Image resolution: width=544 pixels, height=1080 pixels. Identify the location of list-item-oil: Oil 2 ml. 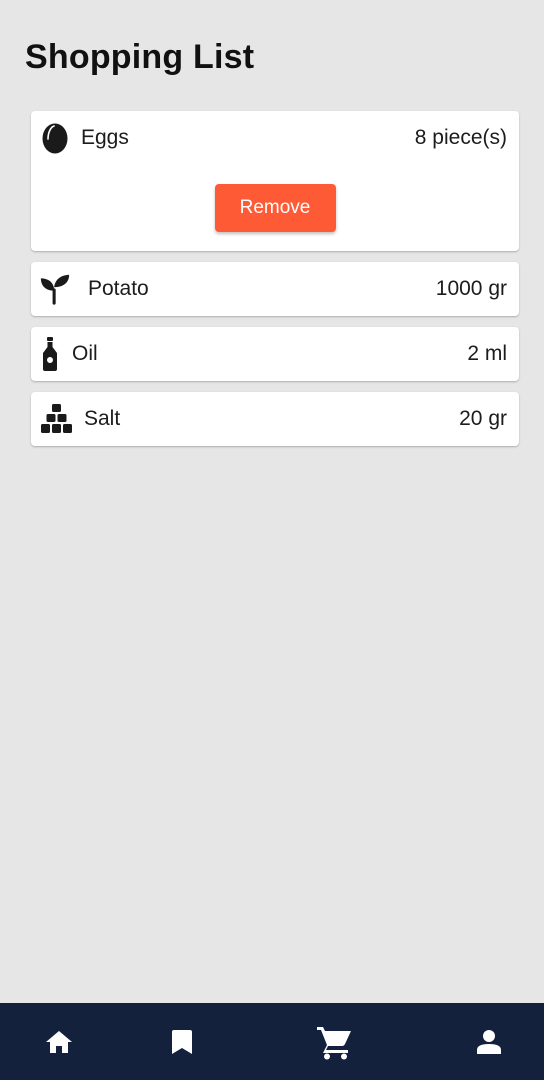
(275, 354).